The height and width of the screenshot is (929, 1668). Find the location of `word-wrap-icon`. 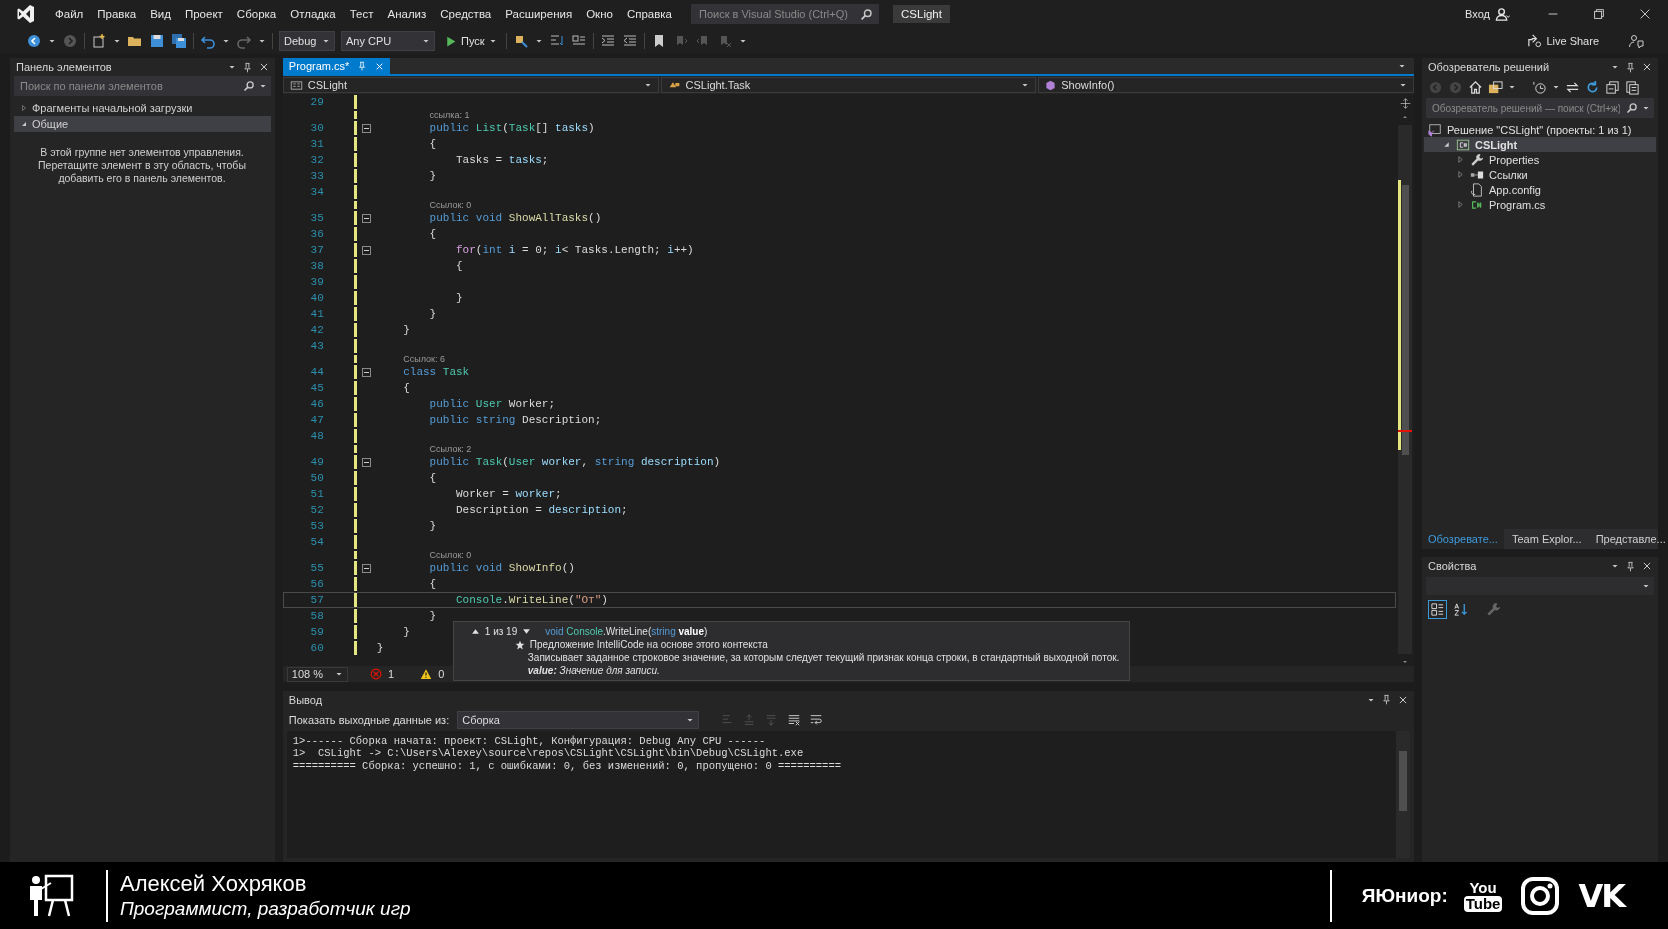

word-wrap-icon is located at coordinates (816, 719).